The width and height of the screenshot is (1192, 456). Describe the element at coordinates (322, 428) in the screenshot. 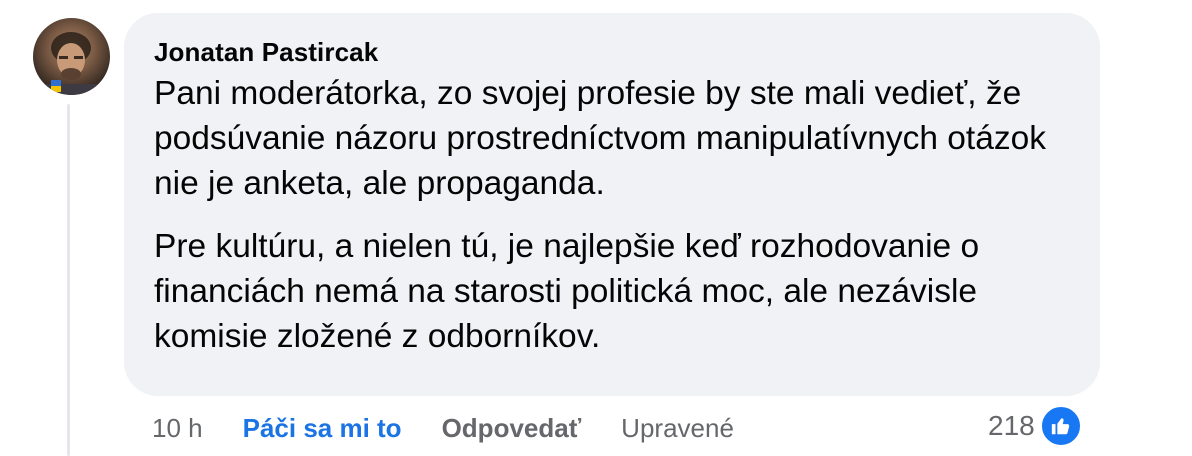

I see `like-button: Páči sa mi to` at that location.